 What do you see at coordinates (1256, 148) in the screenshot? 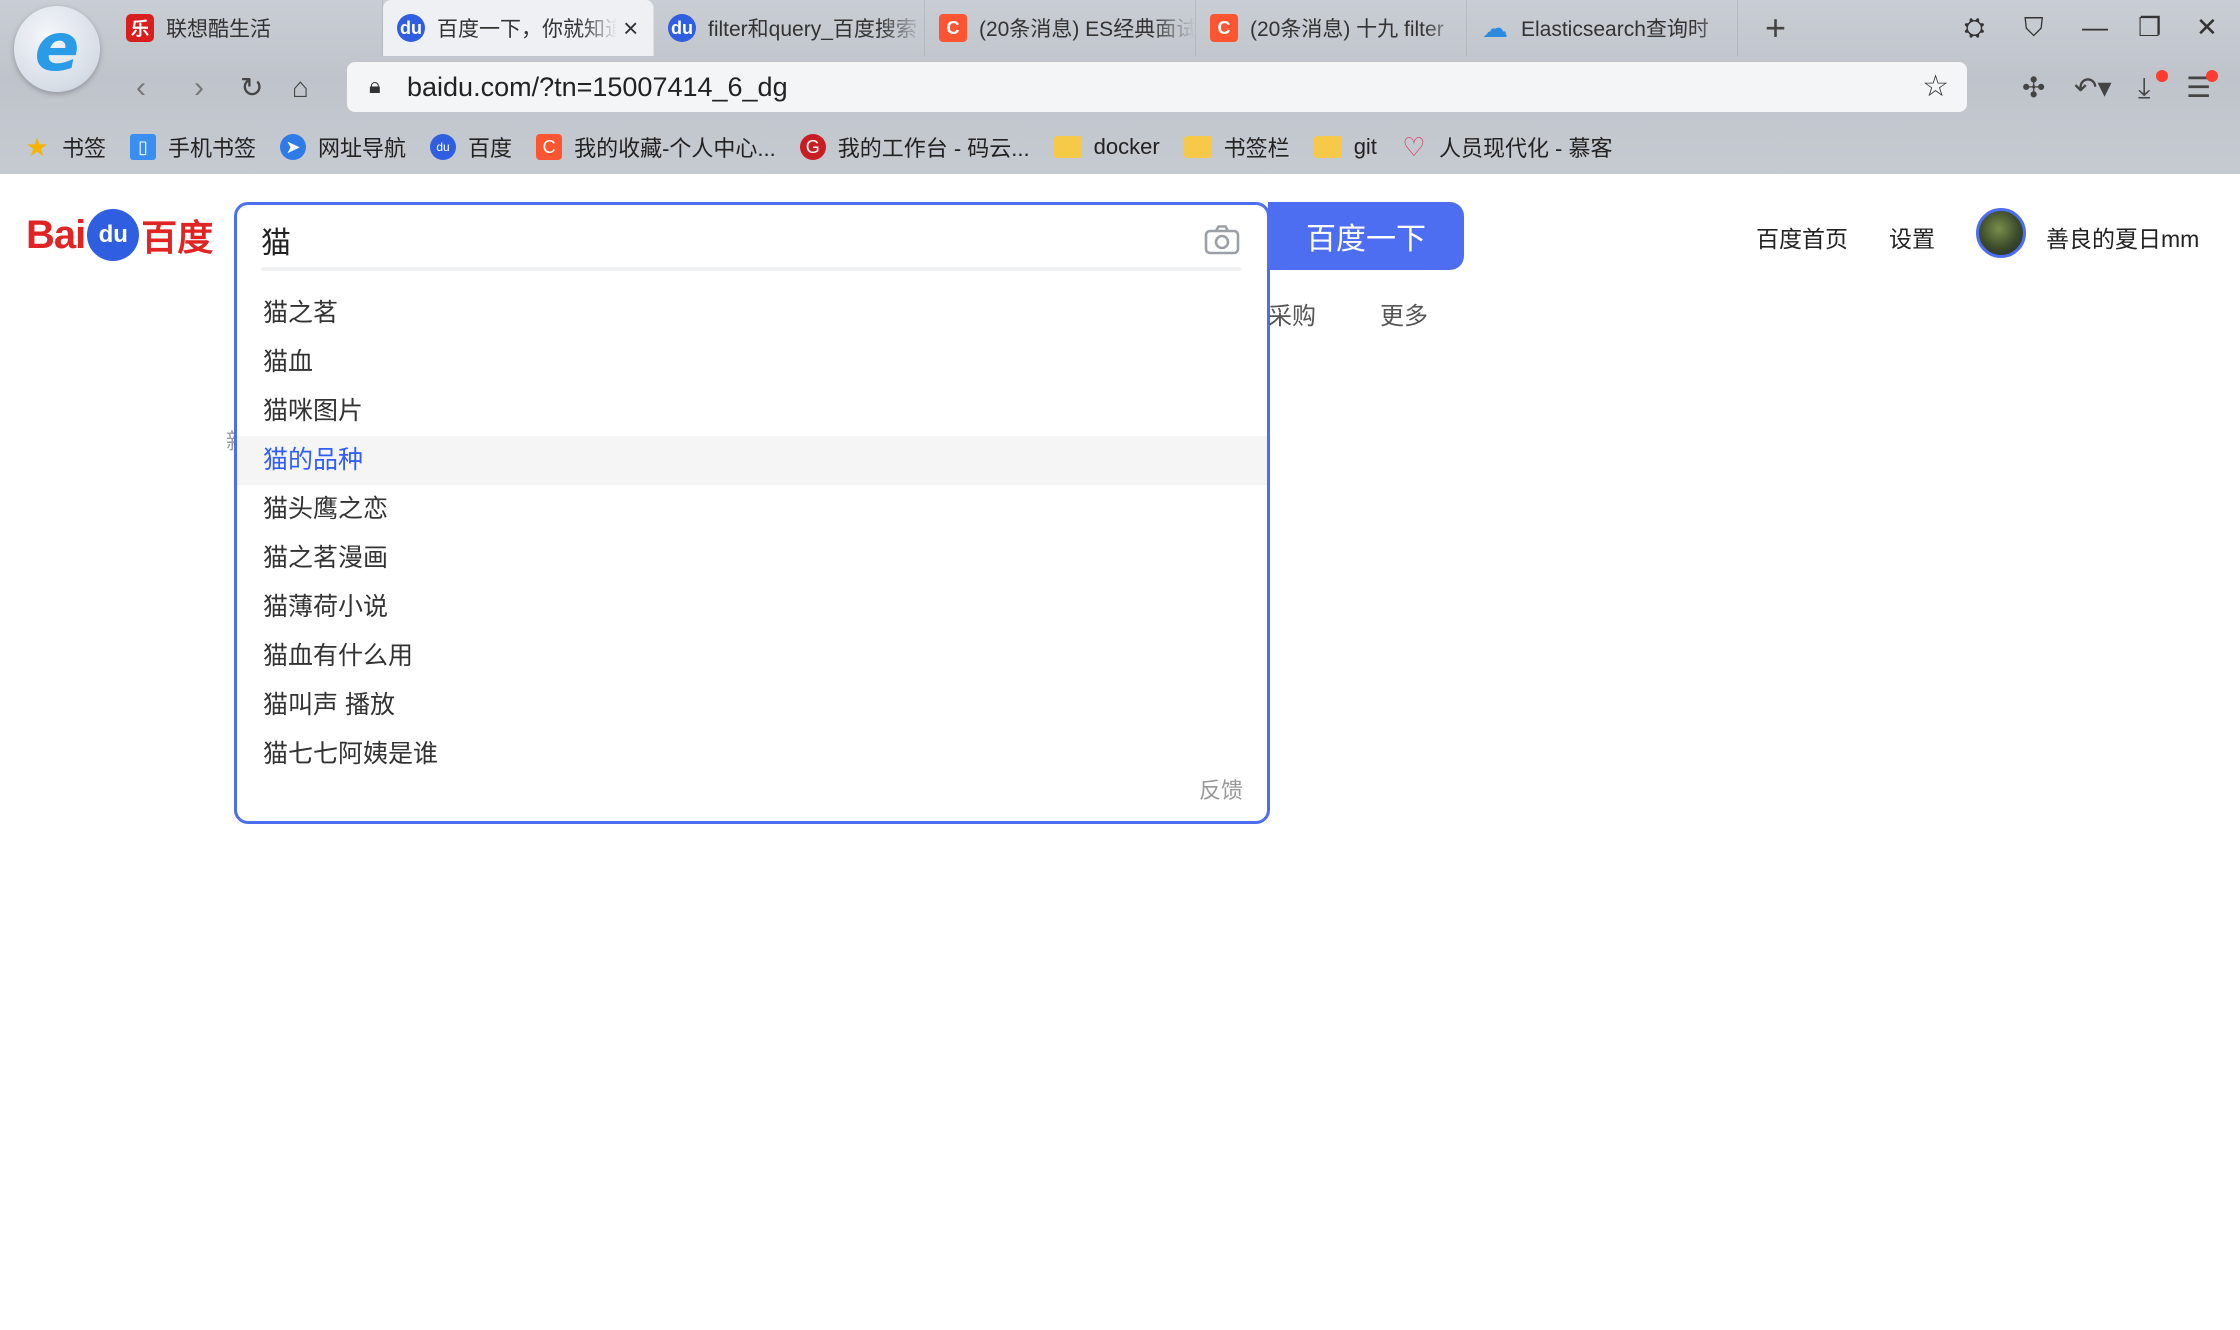
I see `bookmark-label: 书签栏` at bounding box center [1256, 148].